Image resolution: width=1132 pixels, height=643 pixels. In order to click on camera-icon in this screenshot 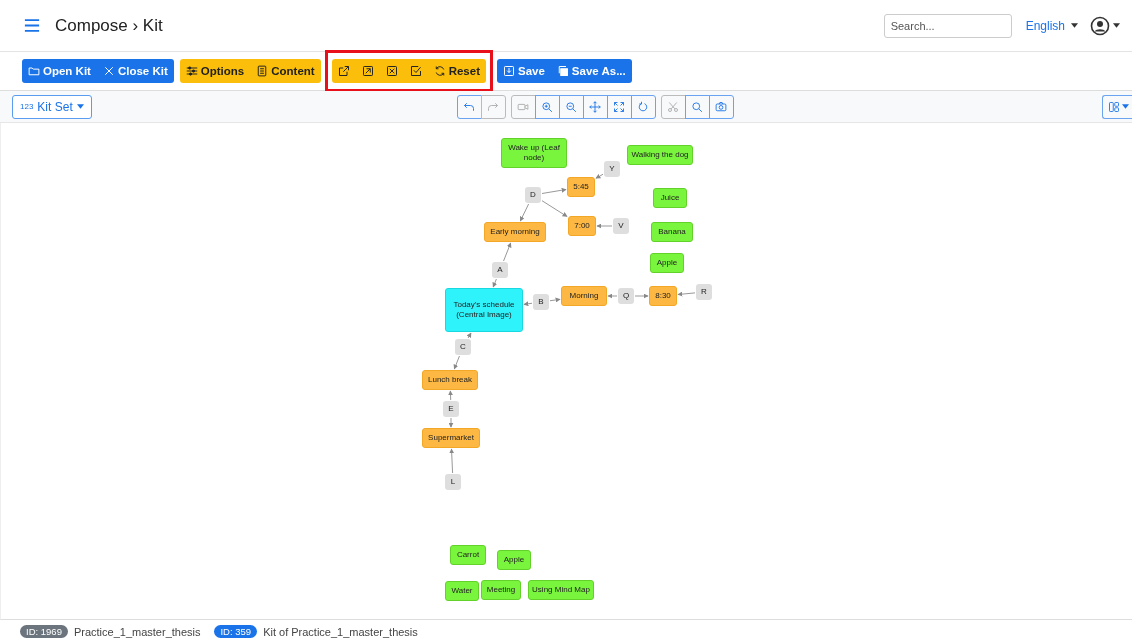, I will do `click(721, 106)`.